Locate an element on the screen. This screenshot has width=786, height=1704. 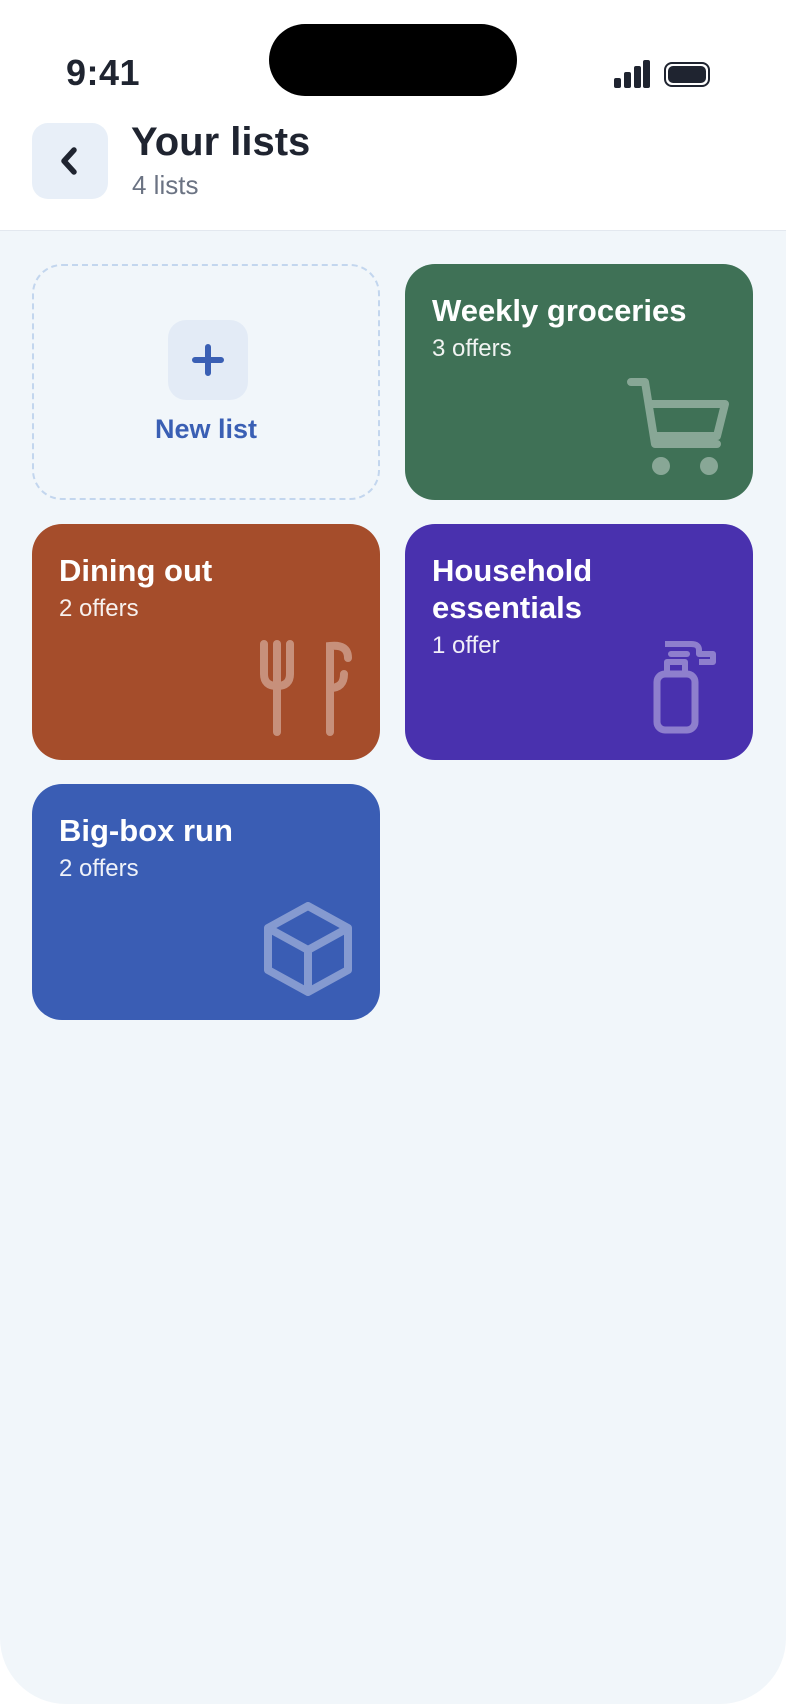
page-title: Your lists is located at coordinates (221, 142).